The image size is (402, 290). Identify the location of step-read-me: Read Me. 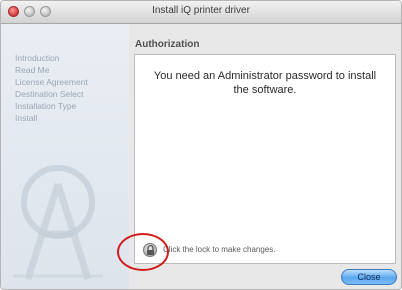
(32, 70).